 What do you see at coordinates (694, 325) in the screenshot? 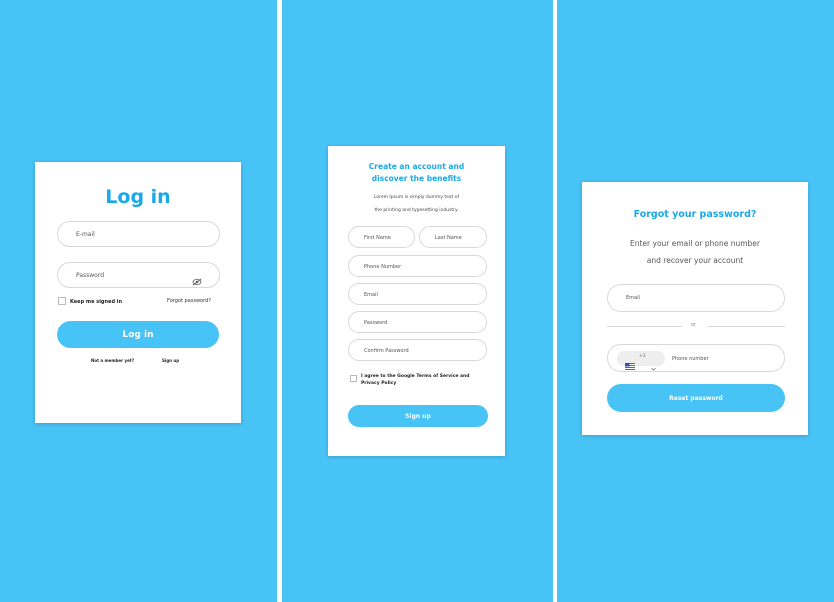
I see `or-separator: or` at bounding box center [694, 325].